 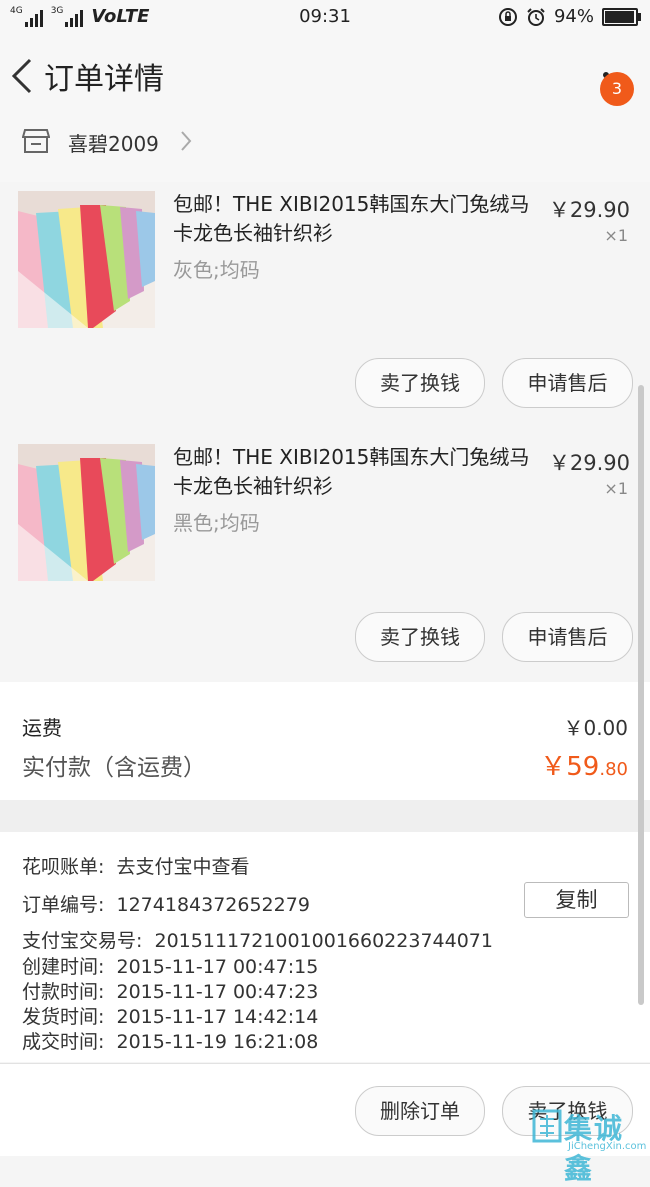 I want to click on shipping-value: ￥0.00, so click(x=595, y=728).